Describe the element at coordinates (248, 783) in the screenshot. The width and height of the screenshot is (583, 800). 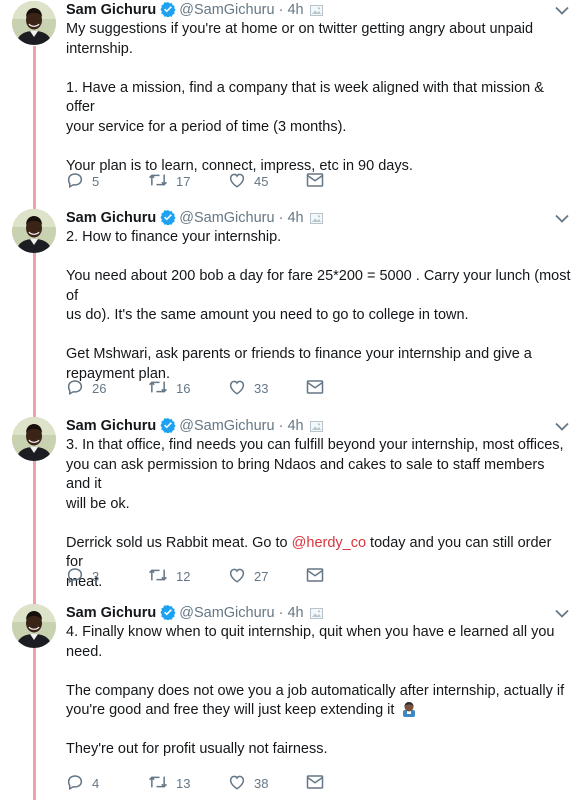
I see `like-button: 38` at that location.